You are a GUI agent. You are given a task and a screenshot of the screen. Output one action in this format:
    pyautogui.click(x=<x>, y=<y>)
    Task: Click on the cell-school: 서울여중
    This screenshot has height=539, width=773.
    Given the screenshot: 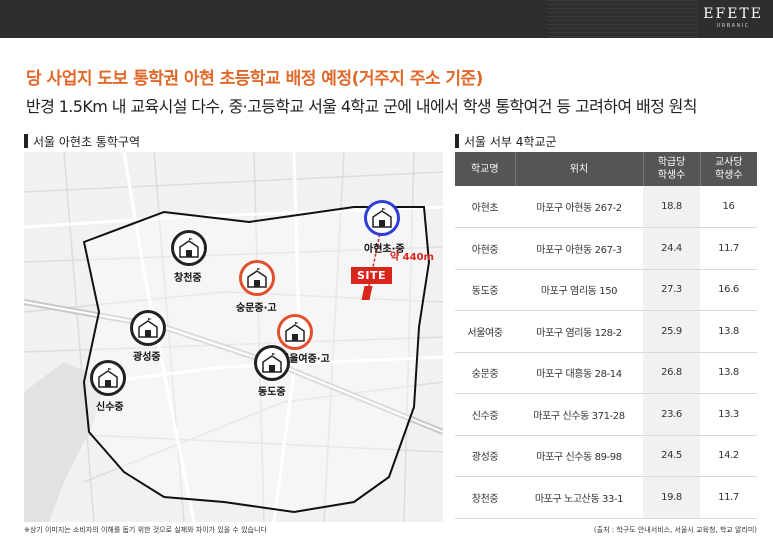 What is the action you would take?
    pyautogui.click(x=485, y=331)
    